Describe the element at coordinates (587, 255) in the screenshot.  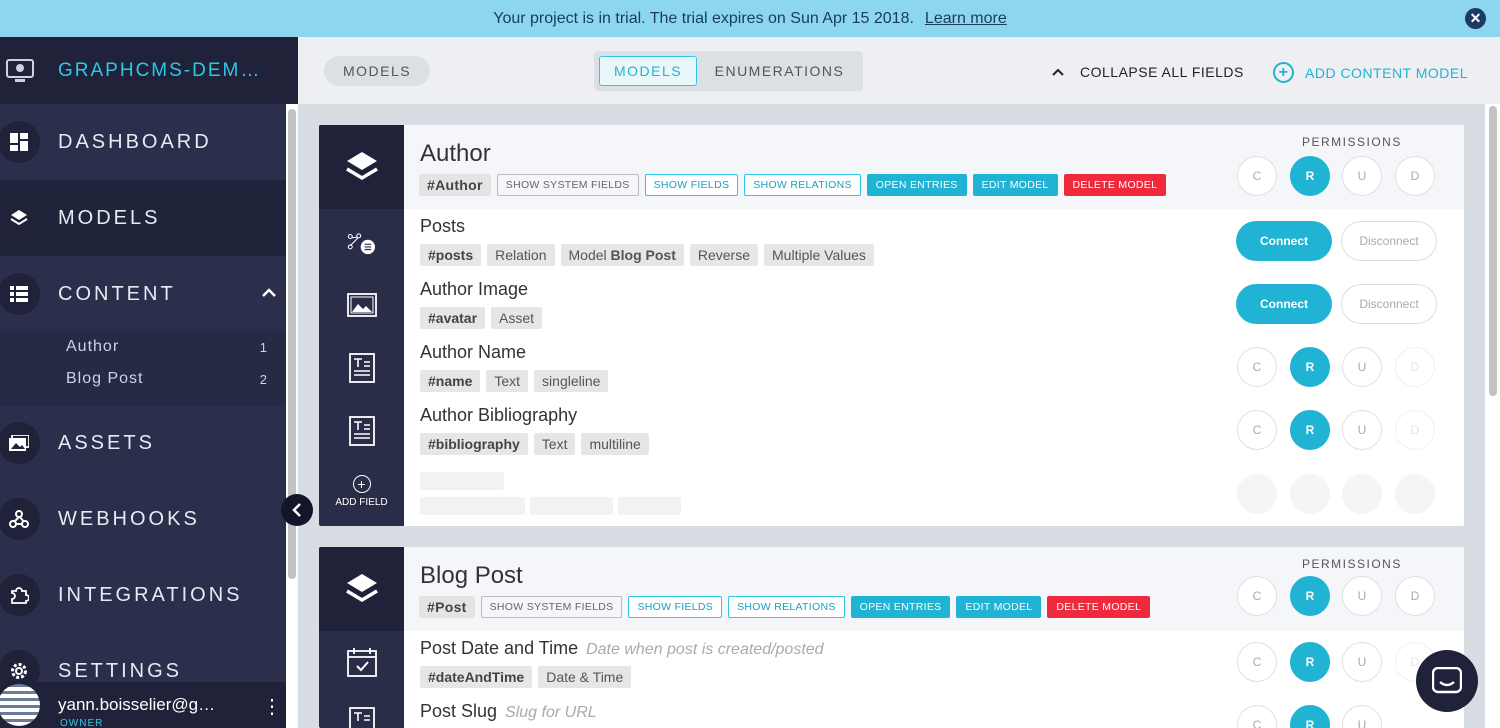
I see `tag-text: Model` at that location.